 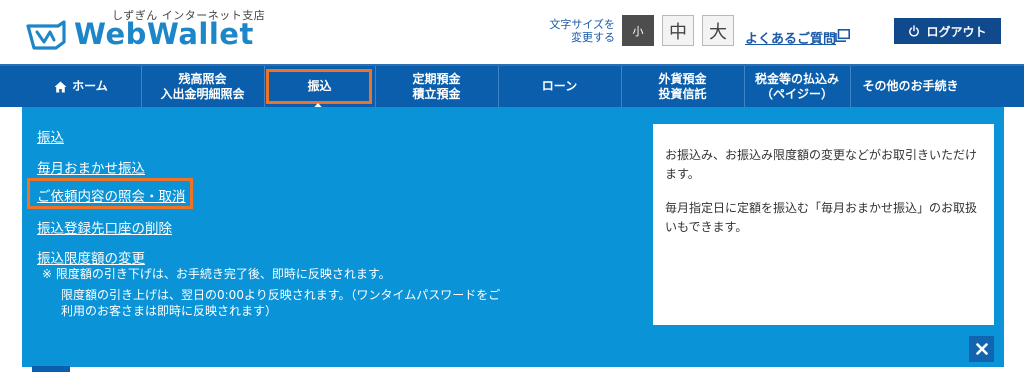 I want to click on menu-link-monthly-auto-transfer: 毎月おまかせ振込, so click(x=91, y=167).